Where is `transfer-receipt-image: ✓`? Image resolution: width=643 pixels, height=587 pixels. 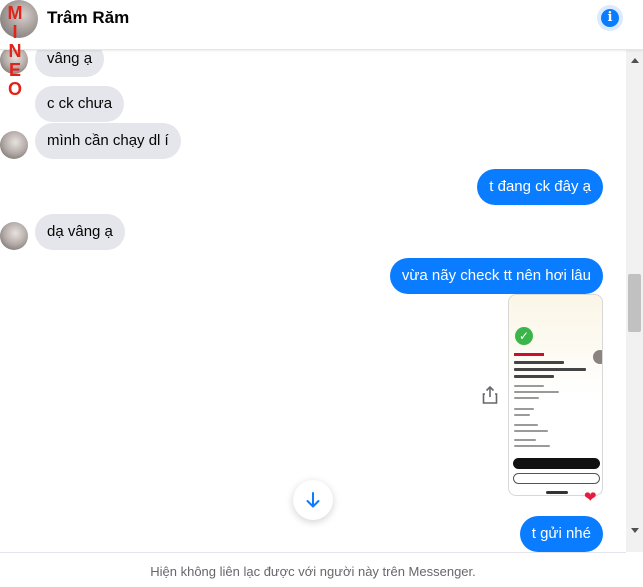
transfer-receipt-image: ✓ is located at coordinates (555, 395).